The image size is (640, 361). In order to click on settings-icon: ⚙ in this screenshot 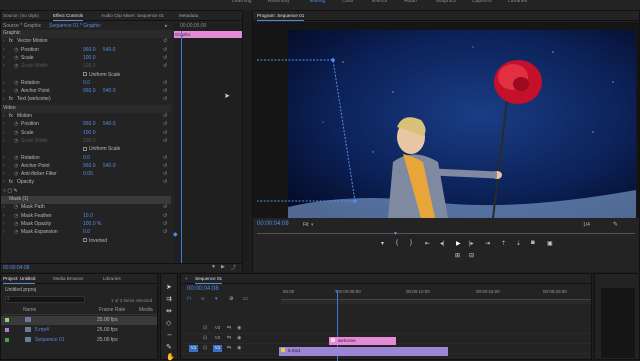, I will do `click(231, 299)`.